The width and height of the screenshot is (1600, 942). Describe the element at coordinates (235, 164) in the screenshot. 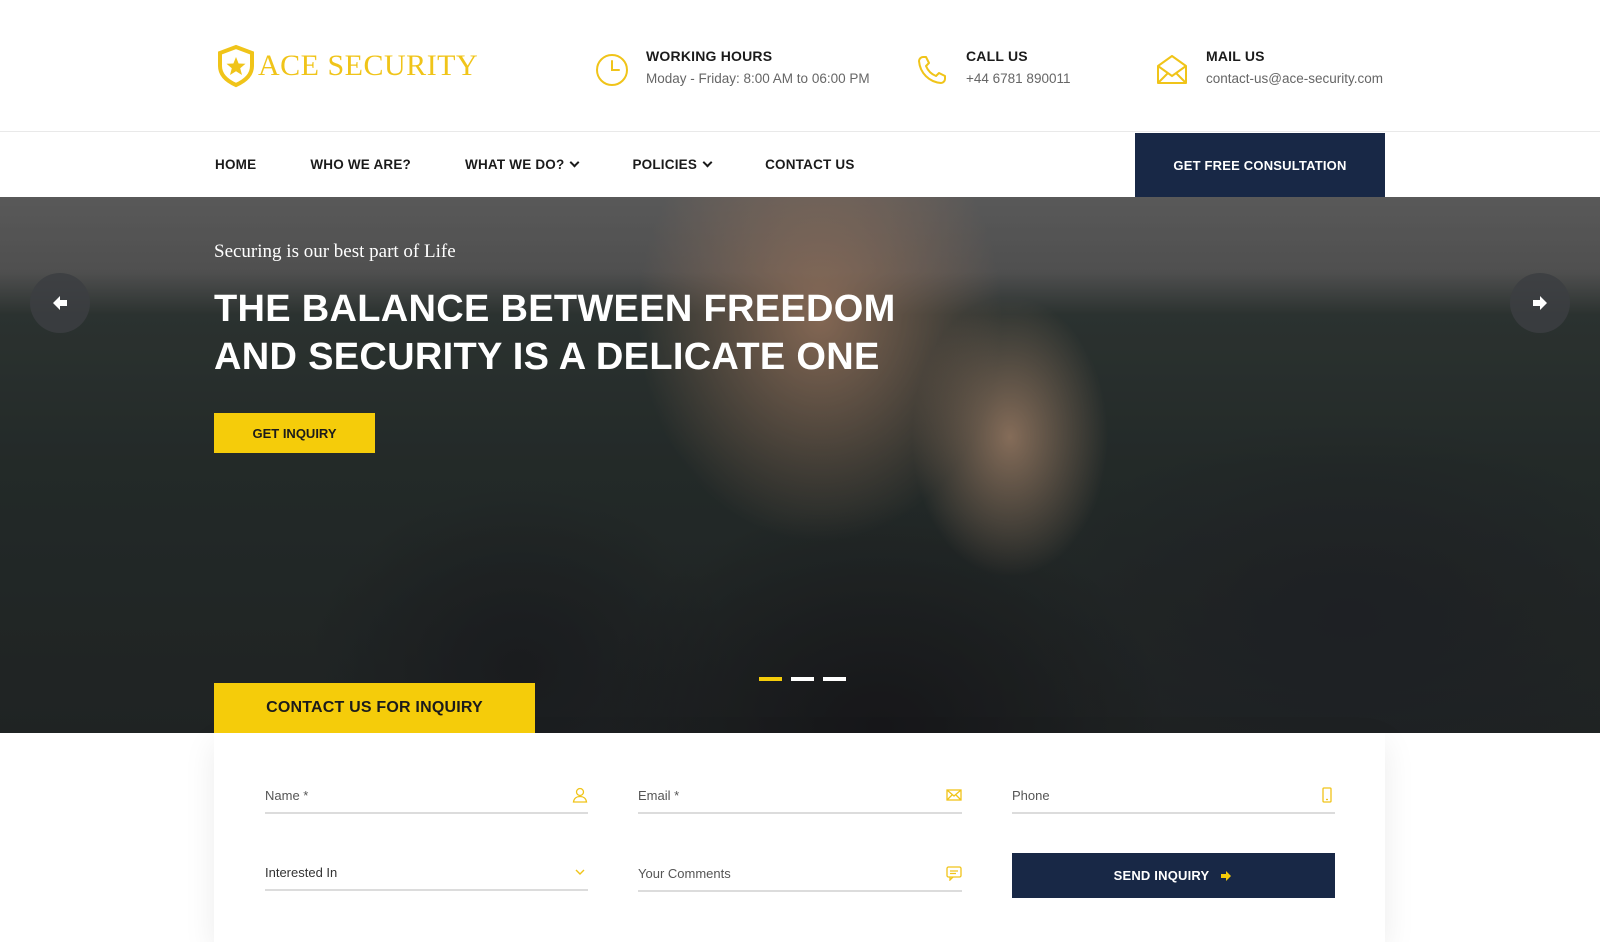

I see `nav-item-home: HOME` at that location.